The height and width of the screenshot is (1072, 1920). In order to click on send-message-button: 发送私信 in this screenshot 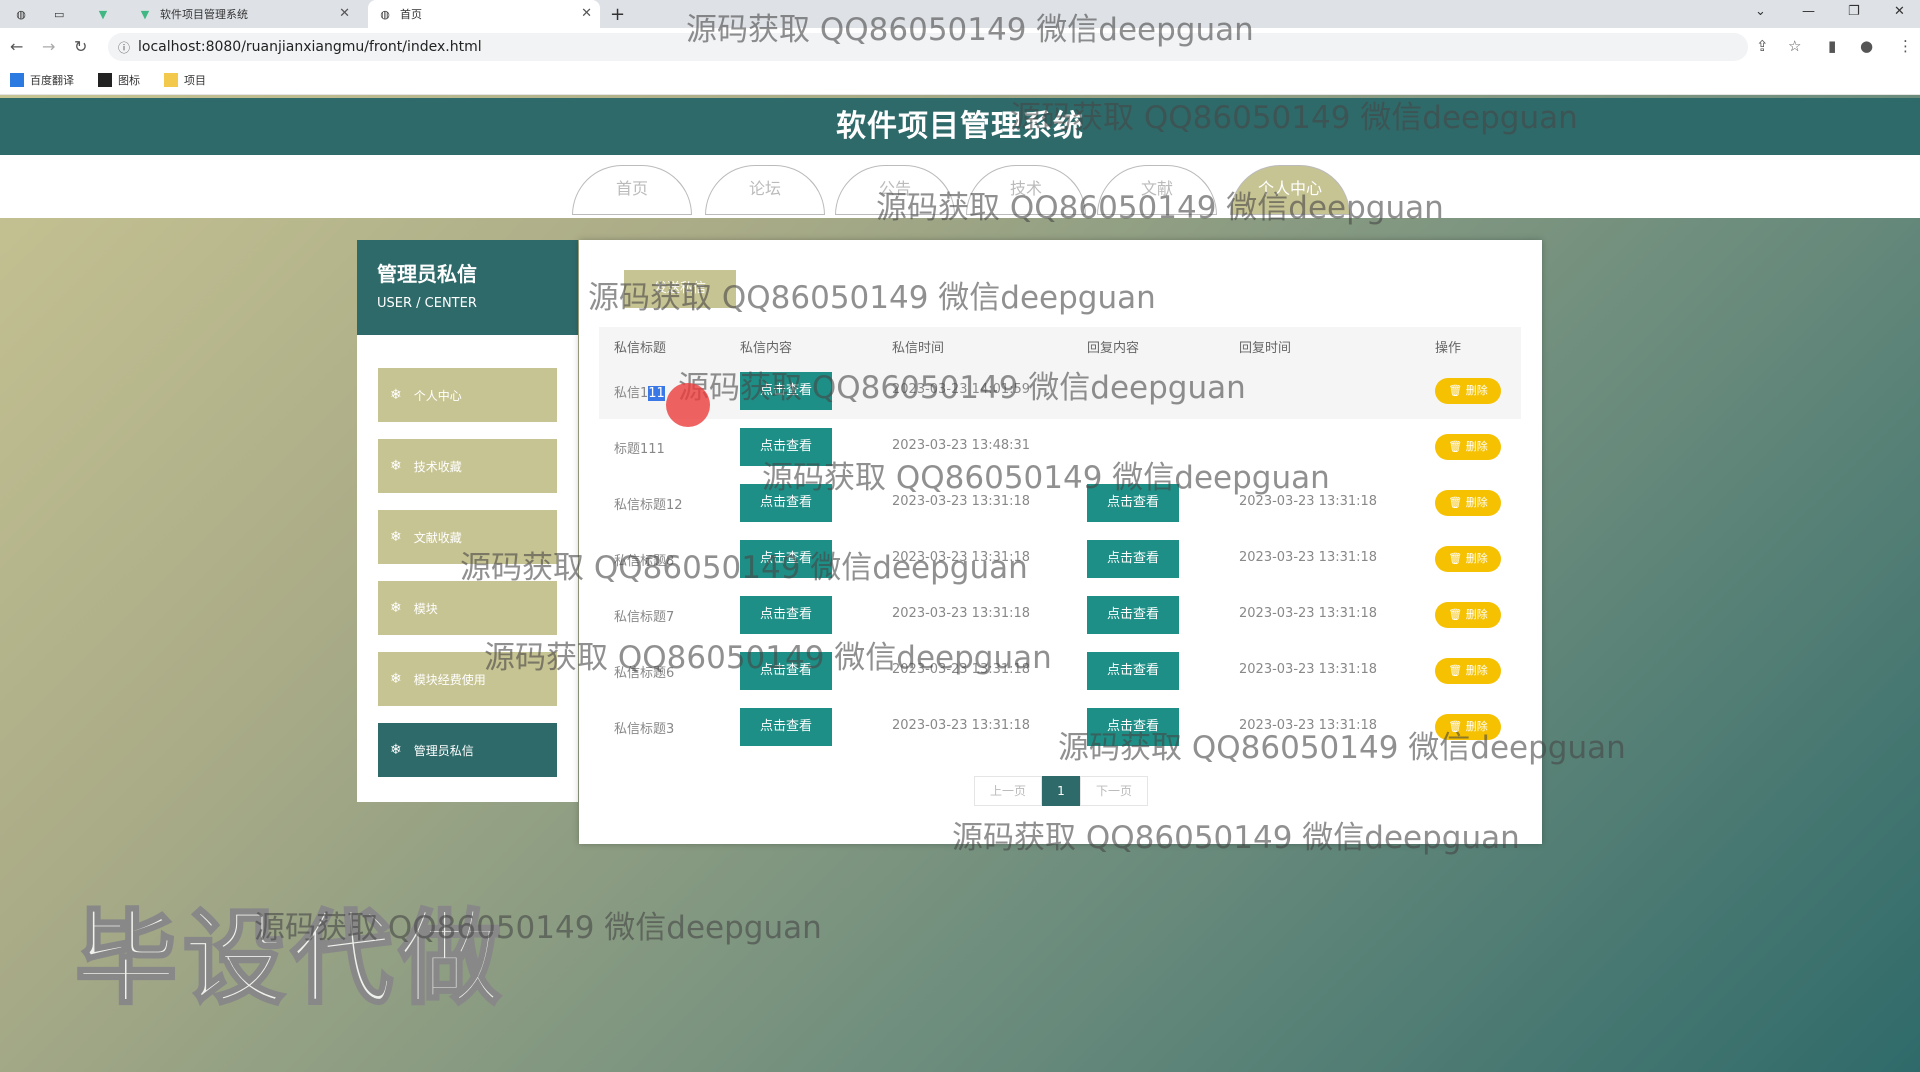, I will do `click(680, 289)`.